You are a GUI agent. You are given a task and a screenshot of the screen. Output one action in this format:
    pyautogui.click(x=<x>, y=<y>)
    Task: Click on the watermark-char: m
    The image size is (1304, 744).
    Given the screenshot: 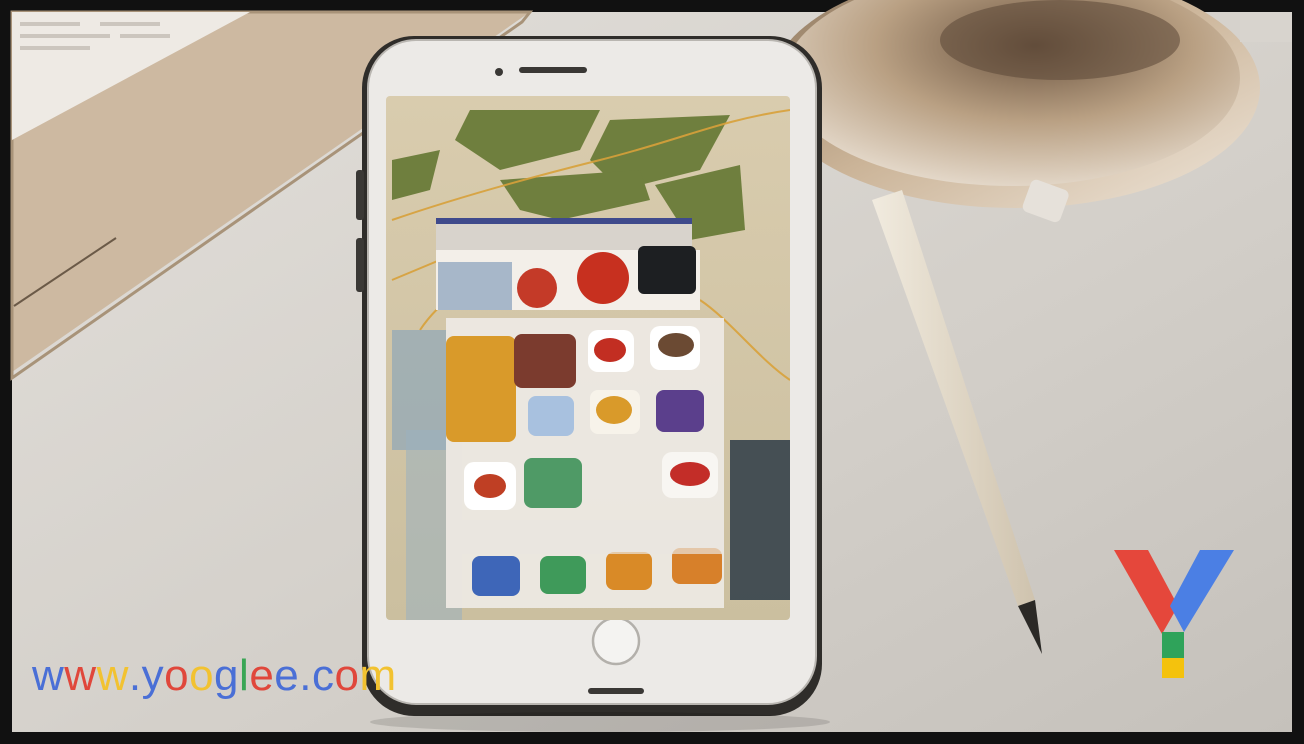 What is the action you would take?
    pyautogui.click(x=378, y=675)
    